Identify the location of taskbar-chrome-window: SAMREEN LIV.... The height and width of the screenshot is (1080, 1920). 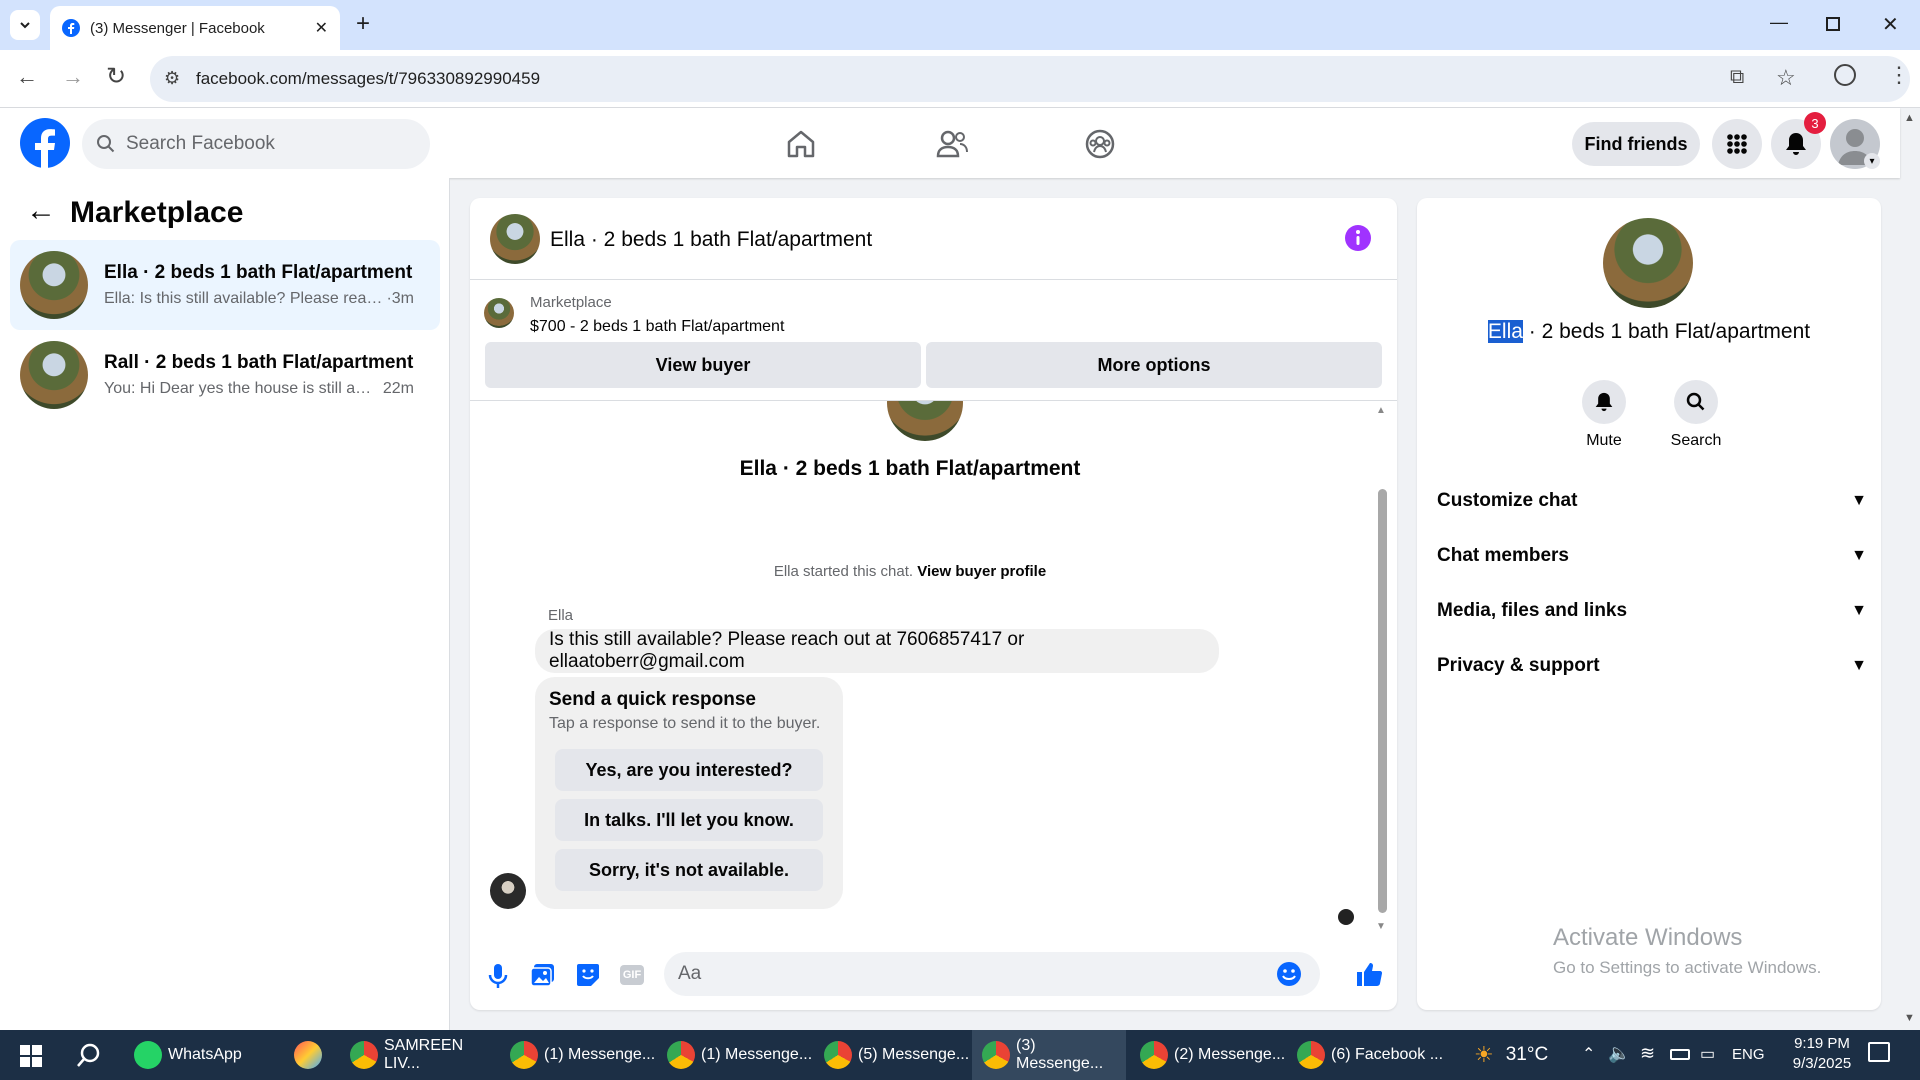
(425, 1055).